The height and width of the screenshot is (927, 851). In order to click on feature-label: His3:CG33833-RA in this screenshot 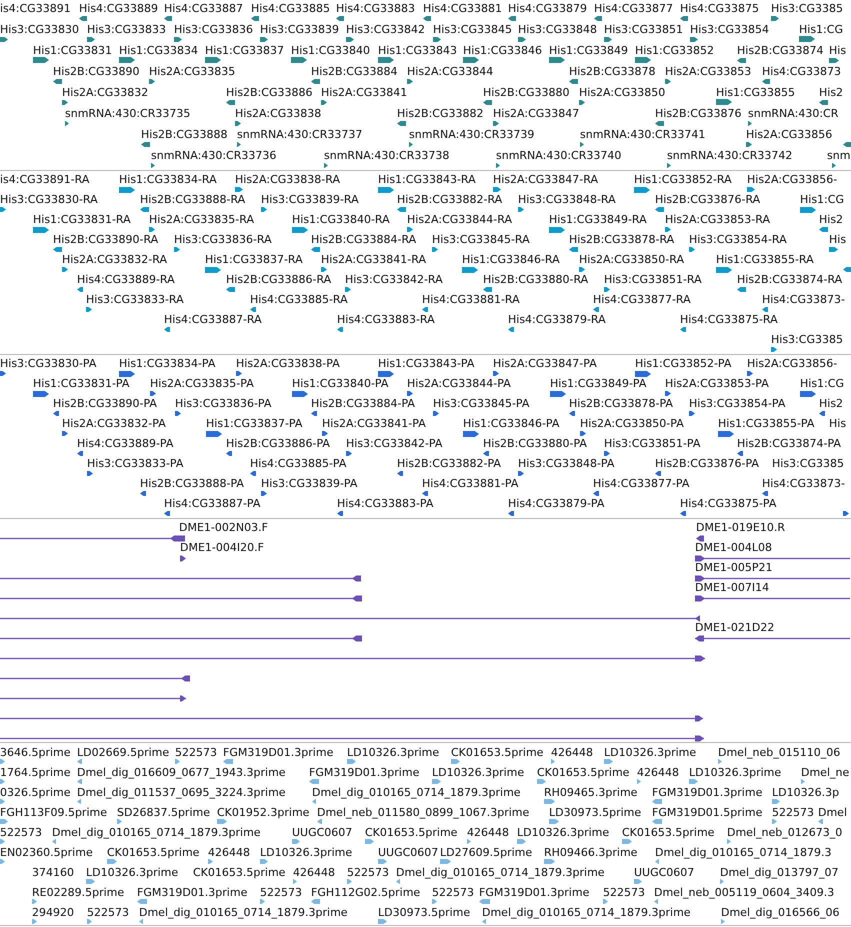, I will do `click(135, 299)`.